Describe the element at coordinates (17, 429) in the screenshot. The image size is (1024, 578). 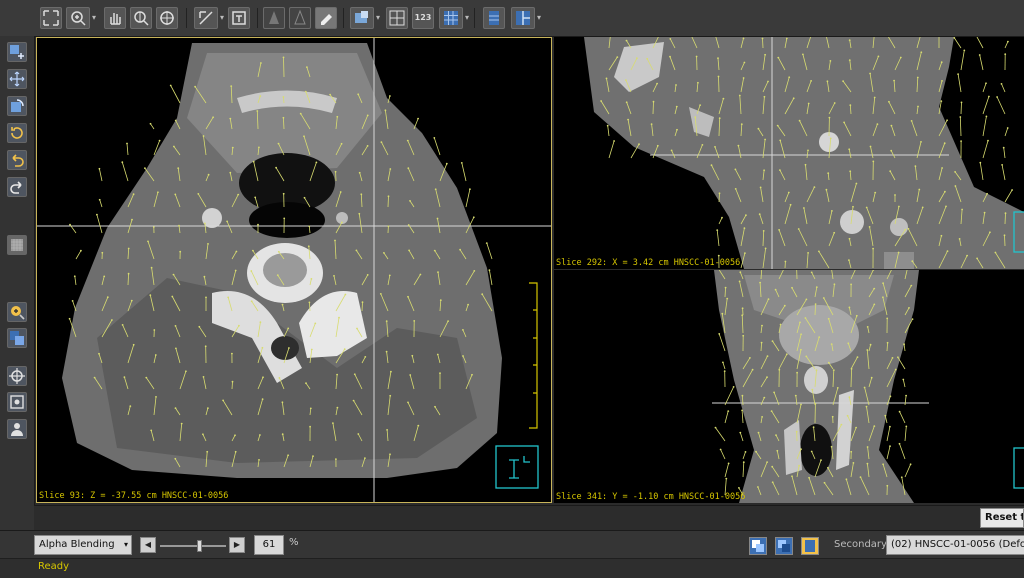
I see `person-icon` at that location.